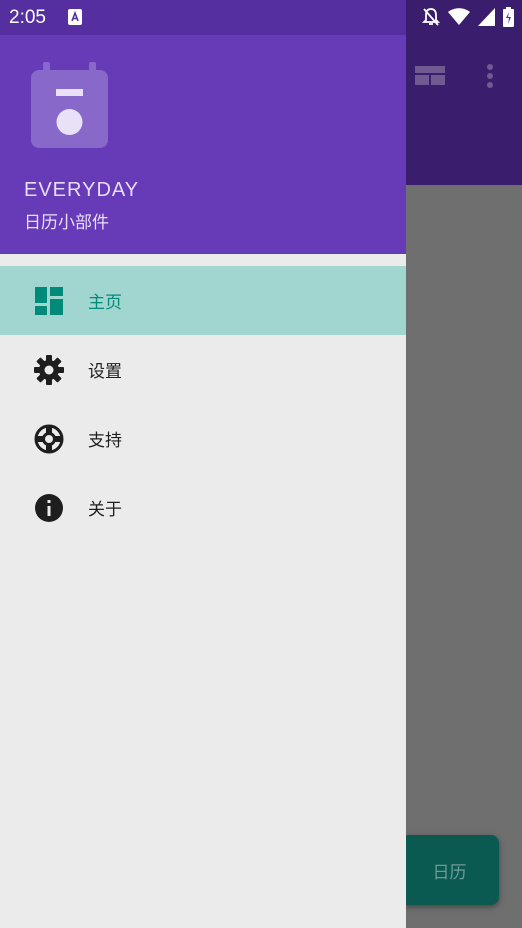 The width and height of the screenshot is (522, 928). Describe the element at coordinates (203, 300) in the screenshot. I see `menu-item-home: 主页` at that location.